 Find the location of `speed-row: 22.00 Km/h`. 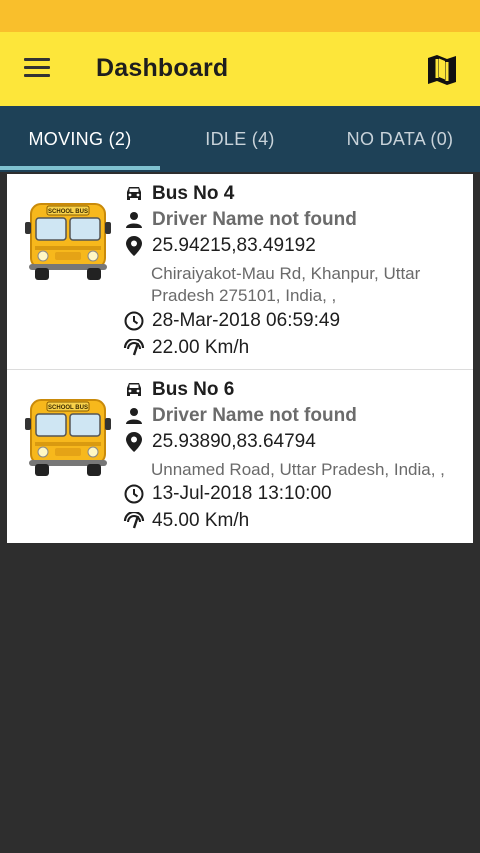

speed-row: 22.00 Km/h is located at coordinates (186, 348).